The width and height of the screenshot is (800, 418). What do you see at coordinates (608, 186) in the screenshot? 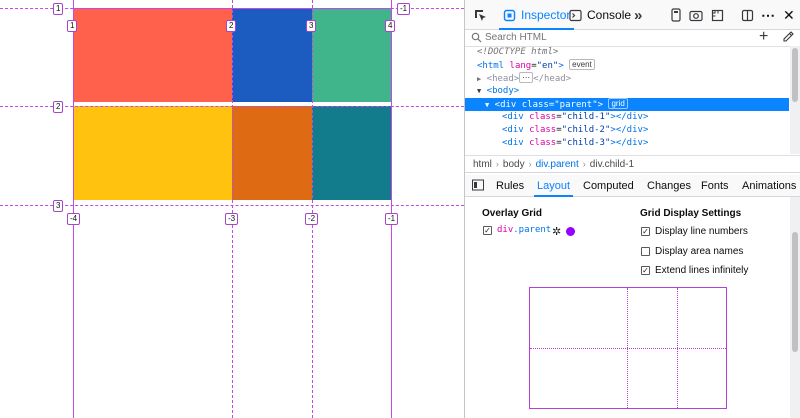
I see `tab-computed: Computed` at bounding box center [608, 186].